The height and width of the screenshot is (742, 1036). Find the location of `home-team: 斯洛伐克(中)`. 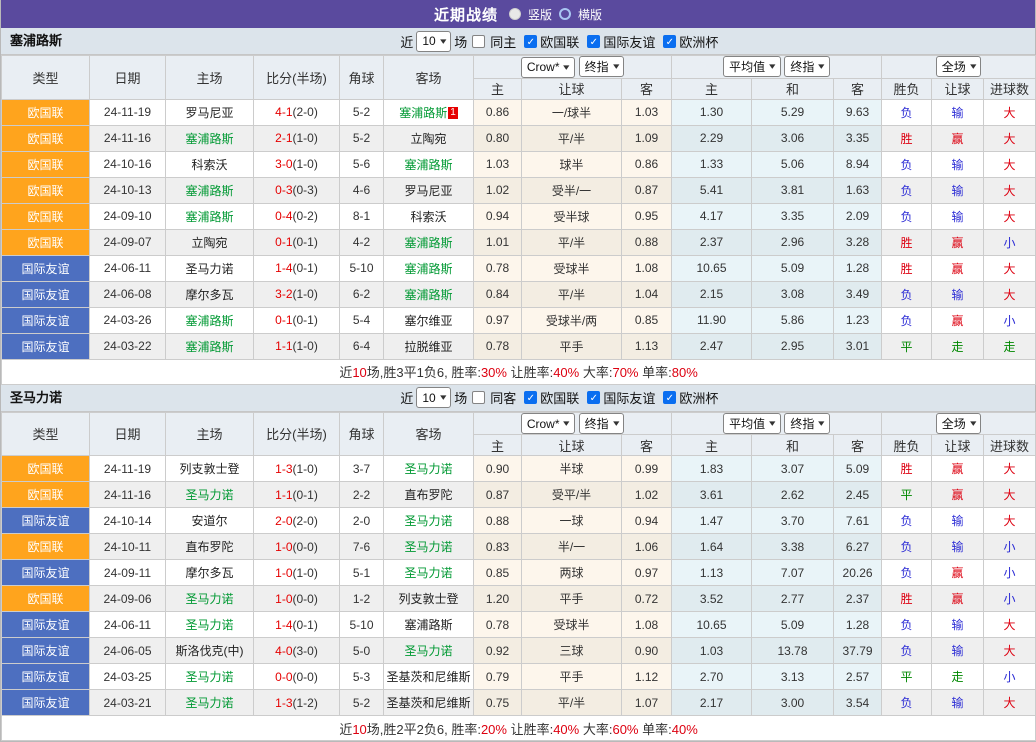

home-team: 斯洛伐克(中) is located at coordinates (209, 650).